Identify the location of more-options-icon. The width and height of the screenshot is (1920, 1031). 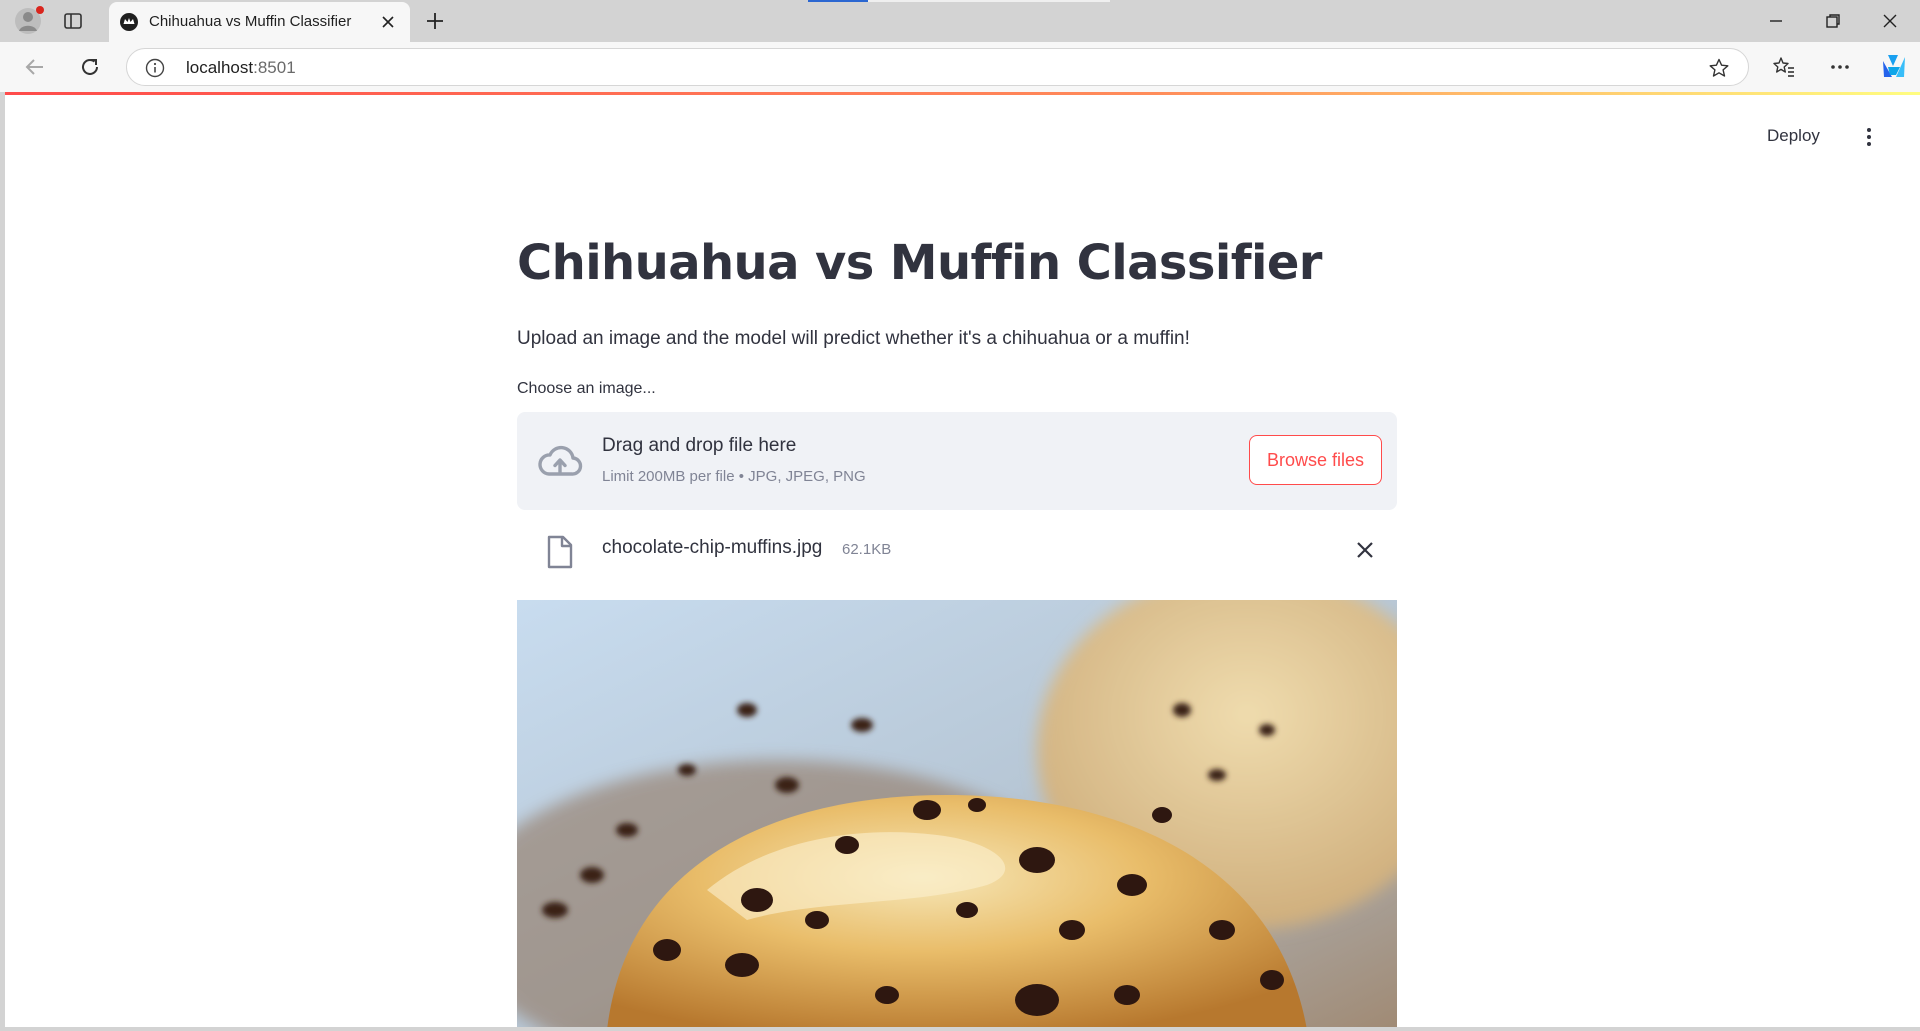
(1840, 67).